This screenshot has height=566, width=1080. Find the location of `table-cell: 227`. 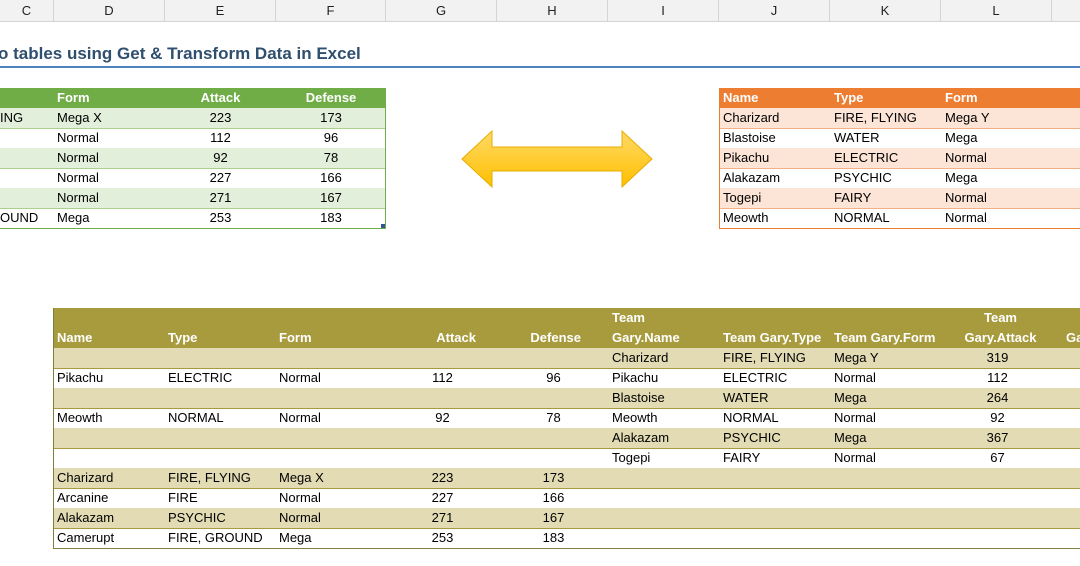

table-cell: 227 is located at coordinates (220, 178).